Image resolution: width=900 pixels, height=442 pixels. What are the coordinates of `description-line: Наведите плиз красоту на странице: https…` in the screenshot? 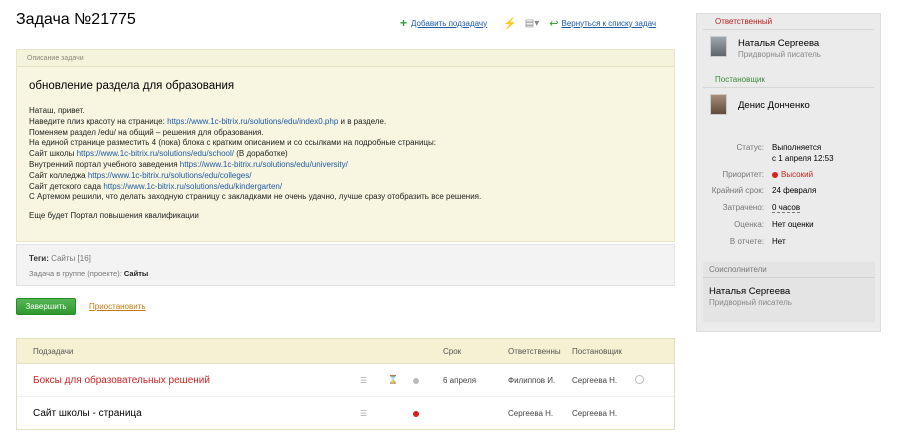 It's located at (208, 121).